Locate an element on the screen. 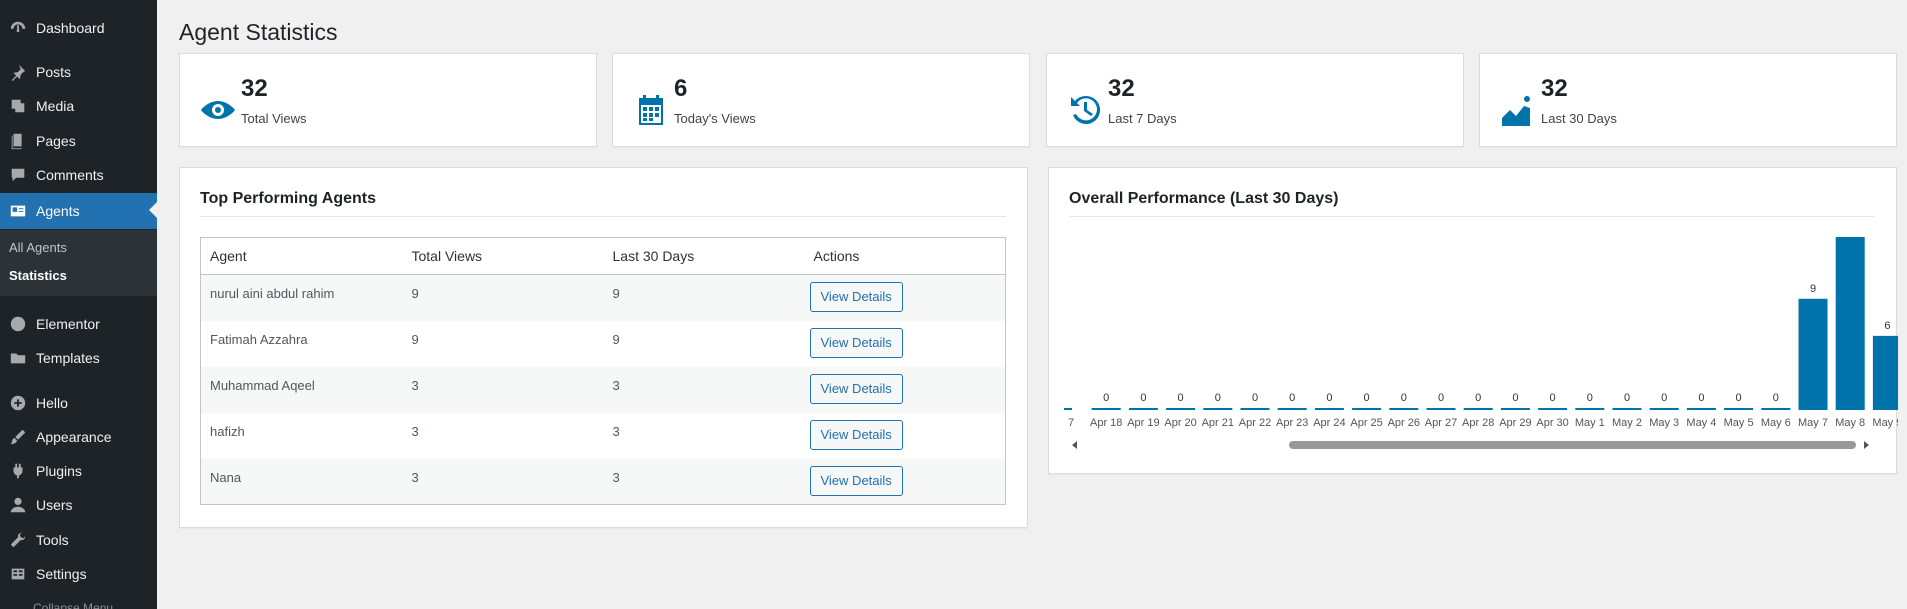  chart-x-tick-label: May 7 is located at coordinates (1813, 423).